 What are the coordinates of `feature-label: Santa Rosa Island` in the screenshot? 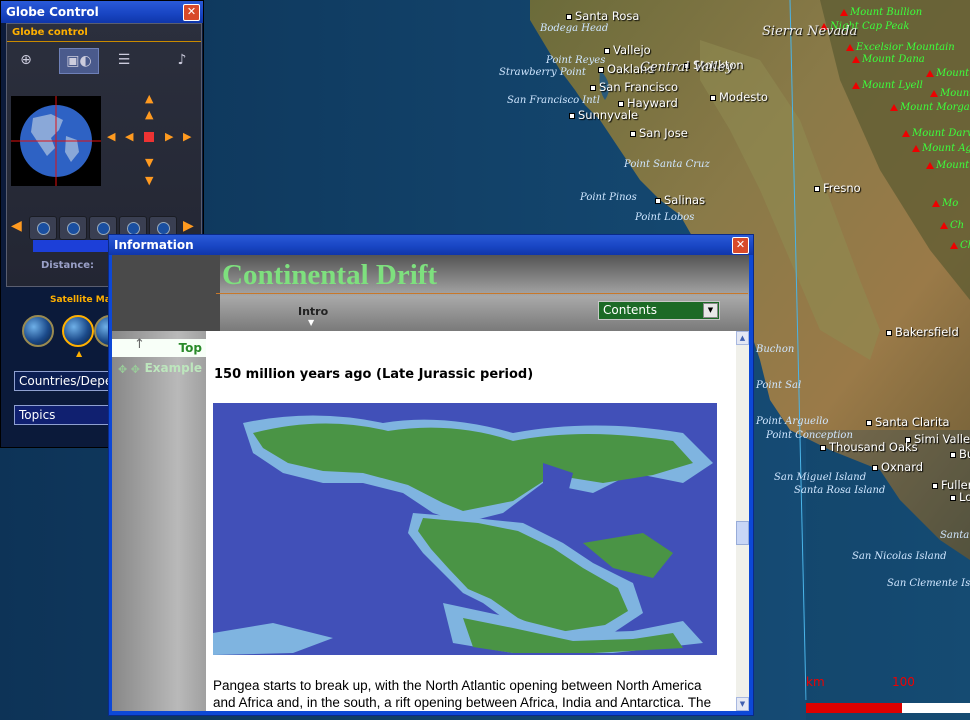 It's located at (839, 490).